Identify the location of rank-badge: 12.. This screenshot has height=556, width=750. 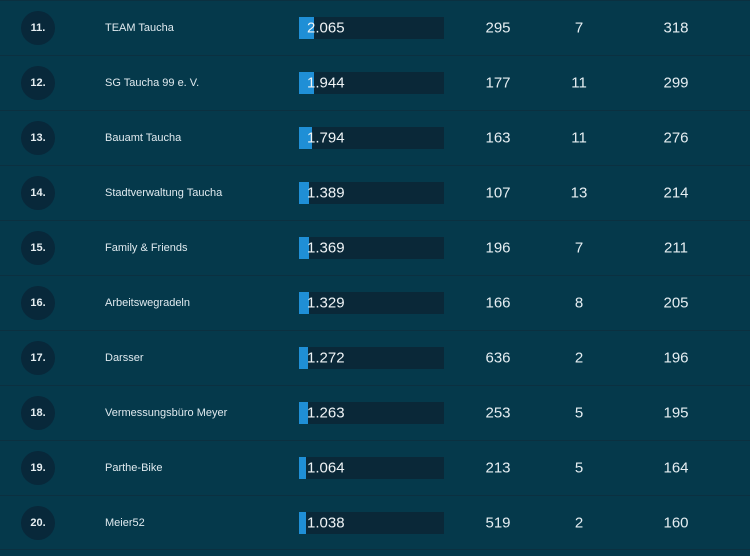
(38, 83).